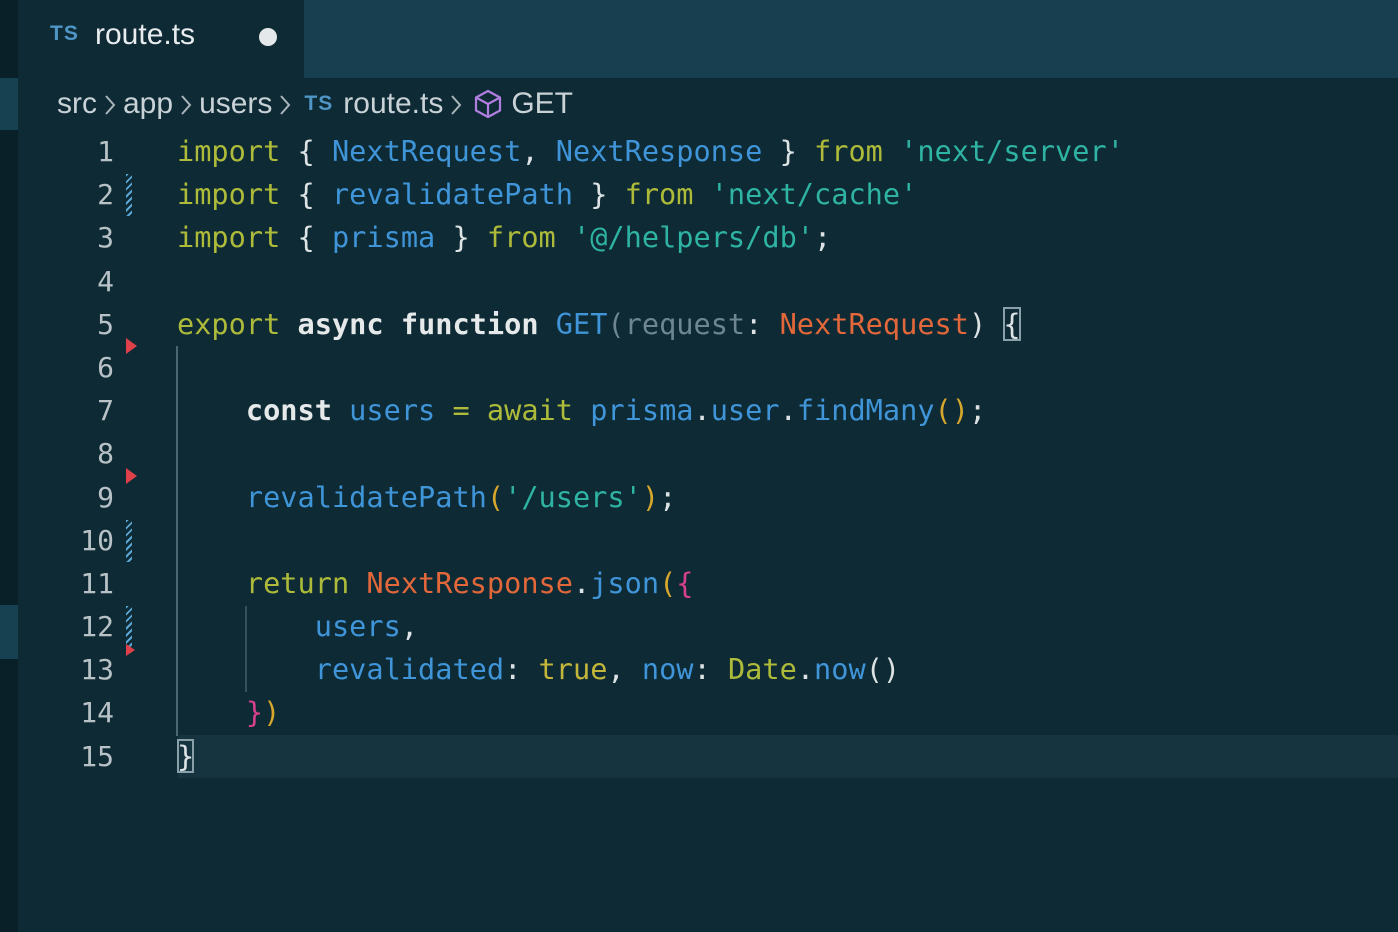 The width and height of the screenshot is (1398, 932). Describe the element at coordinates (145, 34) in the screenshot. I see `tab-title: route.ts` at that location.